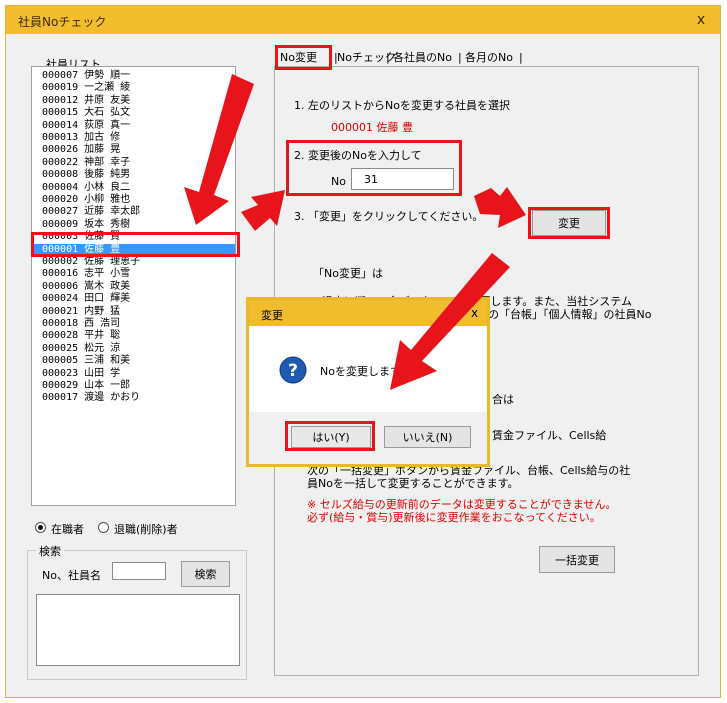 The height and width of the screenshot is (703, 727). Describe the element at coordinates (368, 313) in the screenshot. I see `dialog-title-bar: 変更 x` at that location.